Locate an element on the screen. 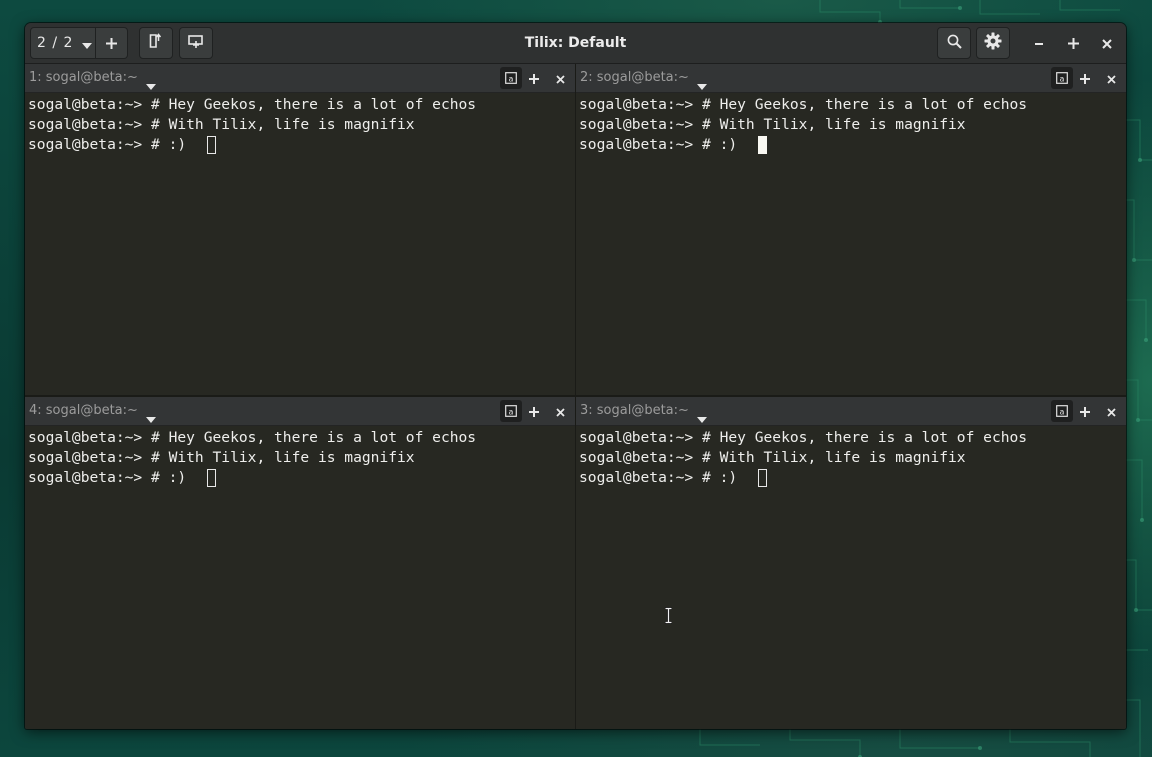 This screenshot has height=757, width=1152. terminal-titlebar: 4: sogal@beta:~ a is located at coordinates (300, 411).